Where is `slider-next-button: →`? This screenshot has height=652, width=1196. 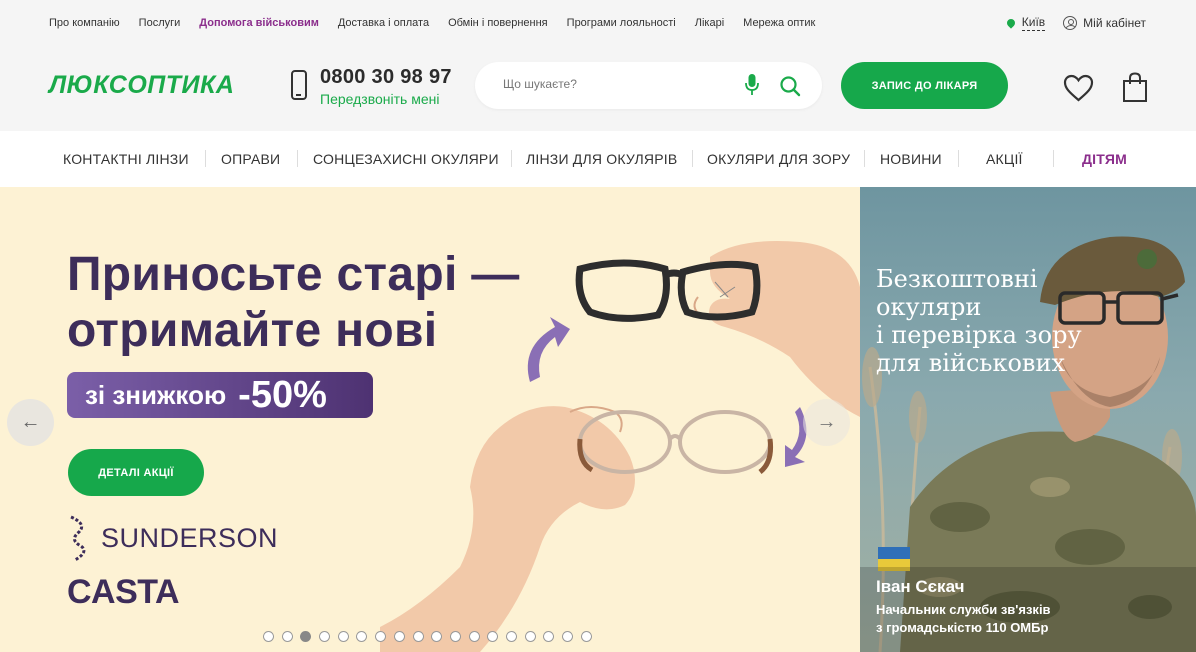 slider-next-button: → is located at coordinates (826, 422).